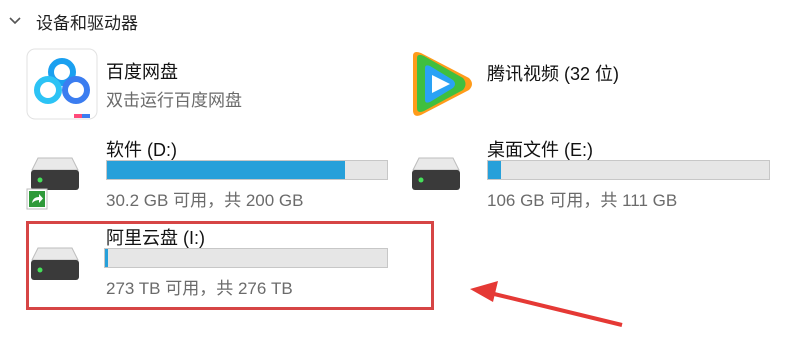 The image size is (786, 364). Describe the element at coordinates (436, 173) in the screenshot. I see `hard-drive-icon` at that location.